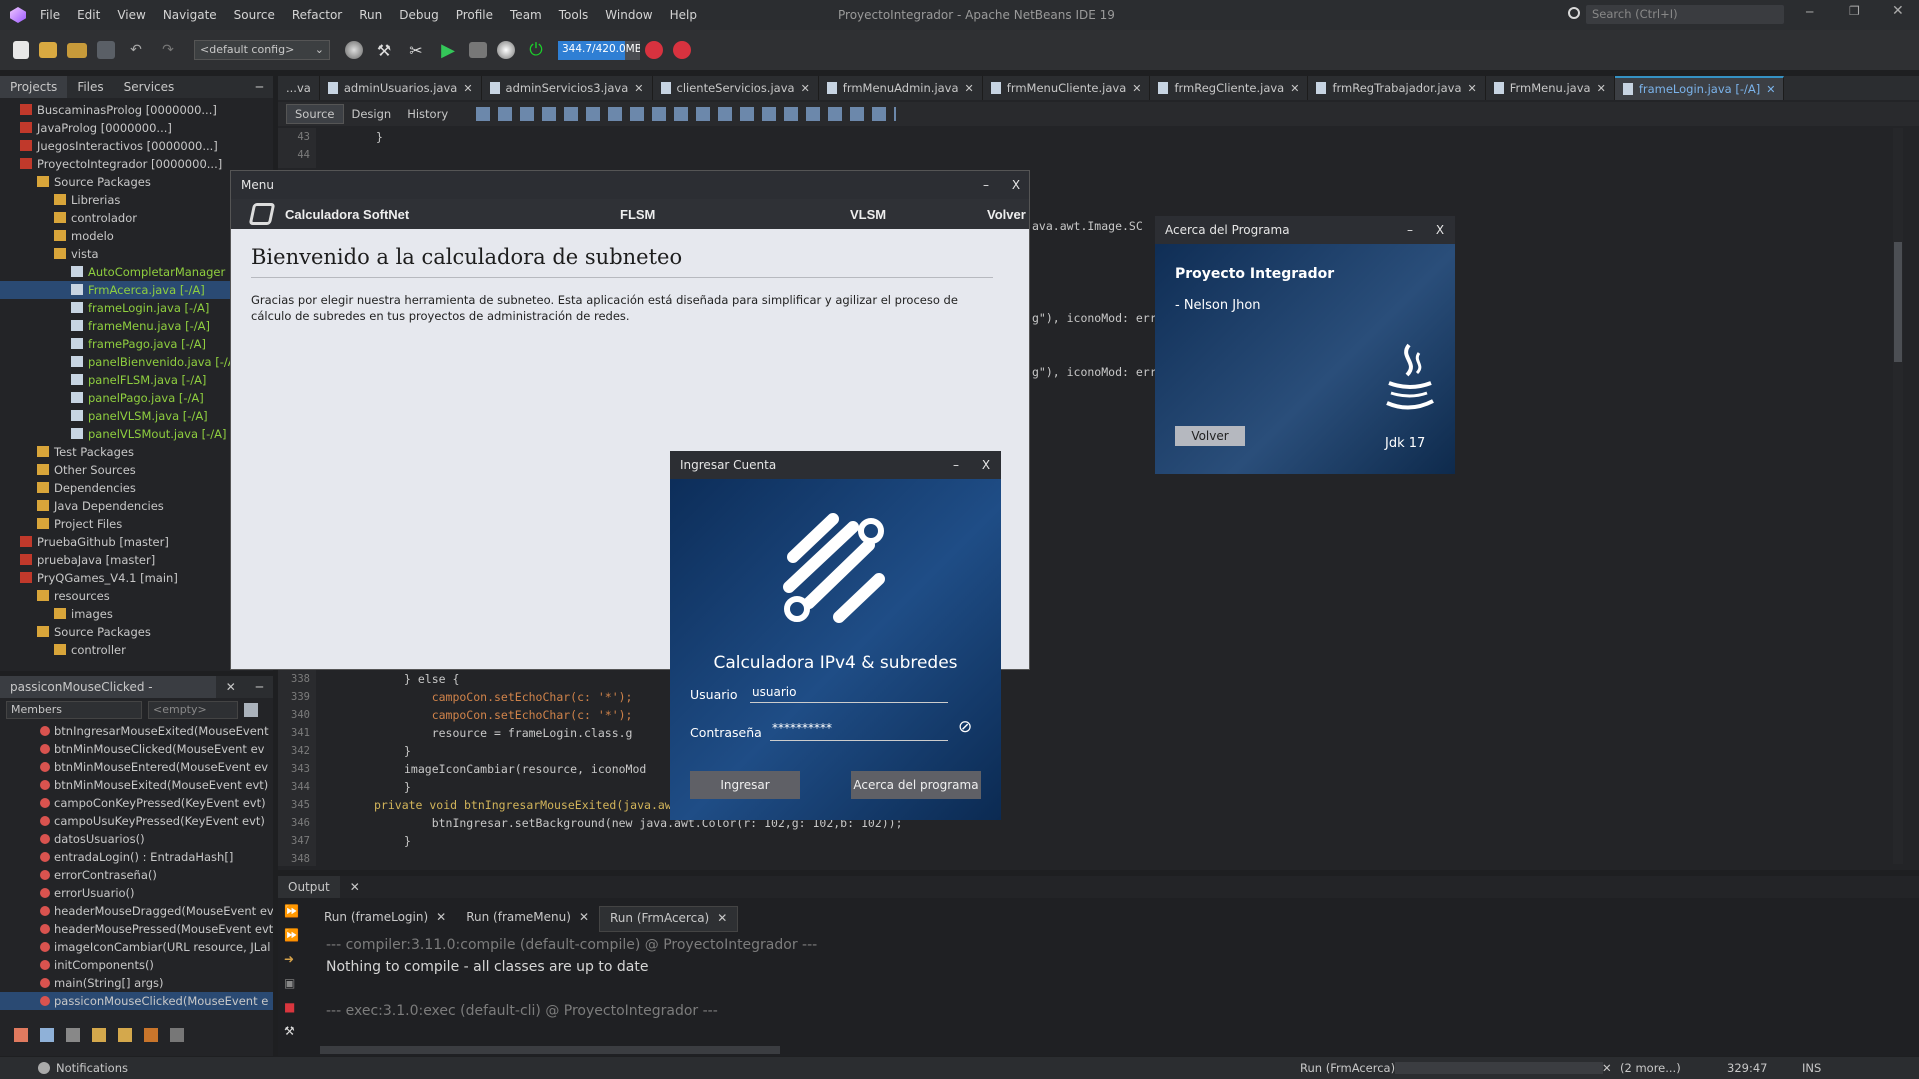 This screenshot has width=1919, height=1079. I want to click on menu-item: Window, so click(628, 15).